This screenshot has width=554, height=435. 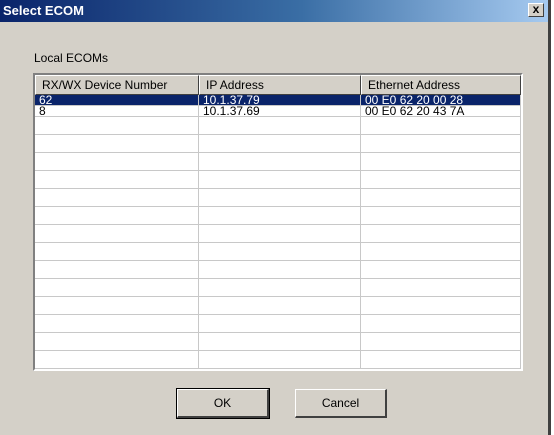 What do you see at coordinates (117, 85) in the screenshot?
I see `column-header-device-number: RX/WX Device Number` at bounding box center [117, 85].